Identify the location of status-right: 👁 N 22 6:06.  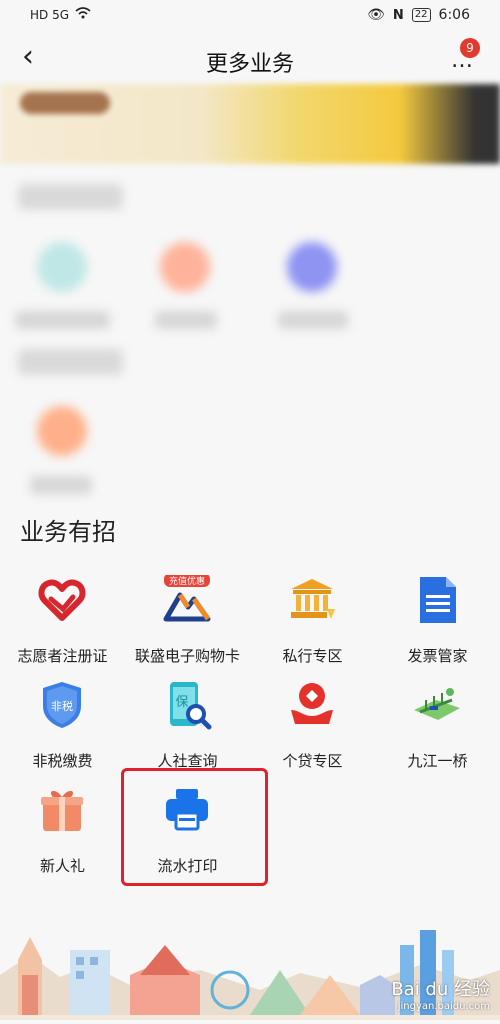
(418, 15).